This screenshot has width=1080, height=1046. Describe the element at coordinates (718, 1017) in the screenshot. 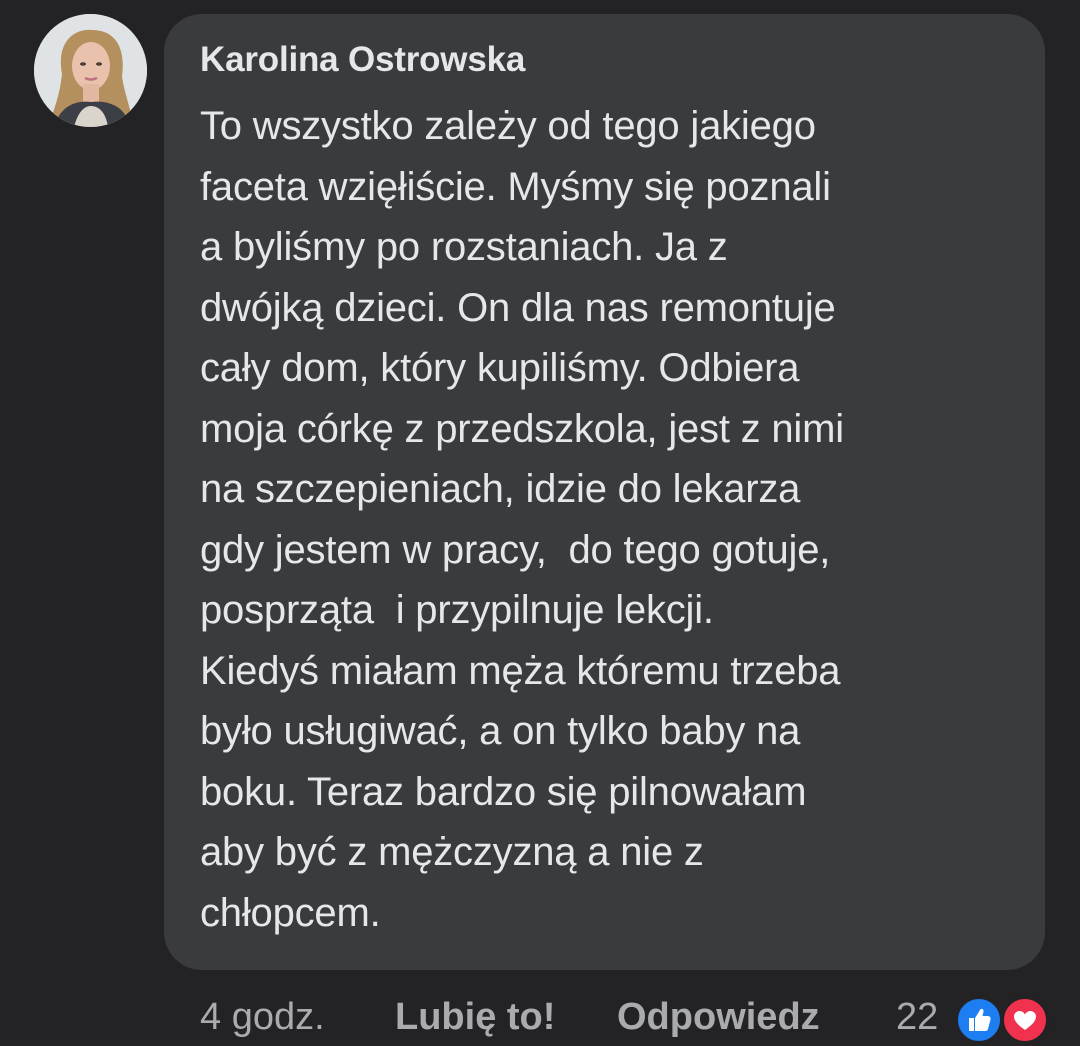

I see `reply-button: Odpowiedz` at that location.